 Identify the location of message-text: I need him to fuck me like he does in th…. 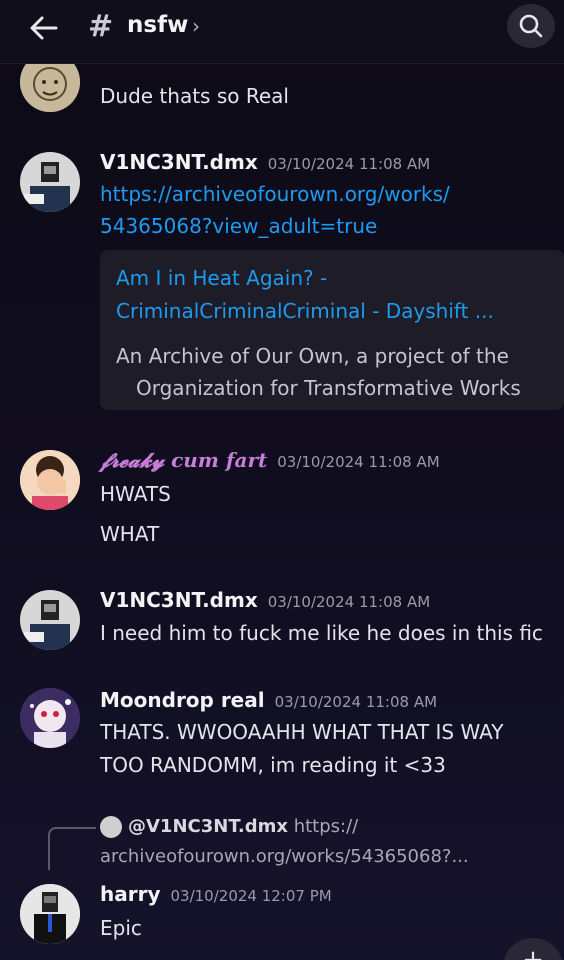
(321, 633).